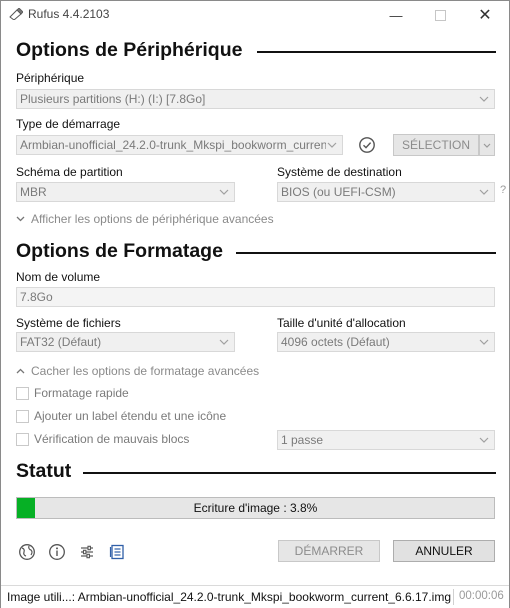  What do you see at coordinates (341, 323) in the screenshot?
I see `cluster-size-label: Taille d'unité d'allocation` at bounding box center [341, 323].